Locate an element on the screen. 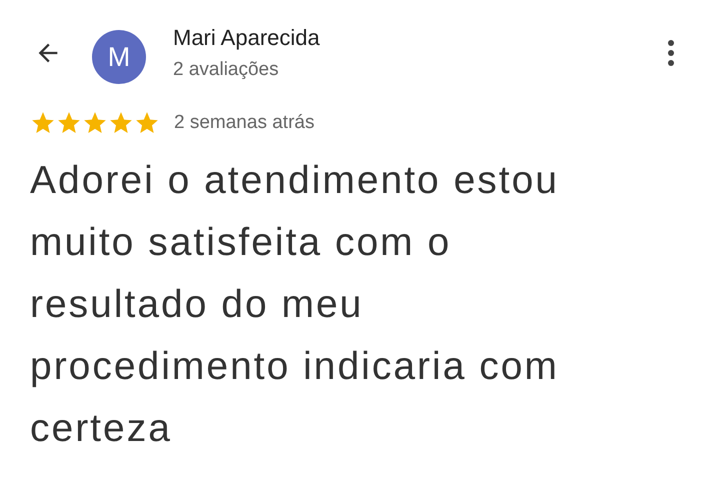 This screenshot has width=720, height=502. review-time: 2 semanas atrás is located at coordinates (244, 123).